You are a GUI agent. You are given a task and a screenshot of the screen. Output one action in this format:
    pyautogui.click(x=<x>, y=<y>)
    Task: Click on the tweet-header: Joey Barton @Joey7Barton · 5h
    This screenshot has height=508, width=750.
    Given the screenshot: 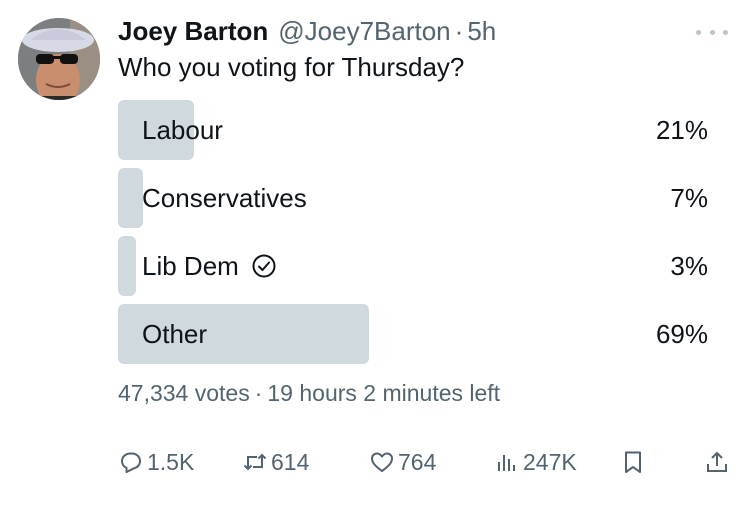 What is the action you would take?
    pyautogui.click(x=307, y=31)
    